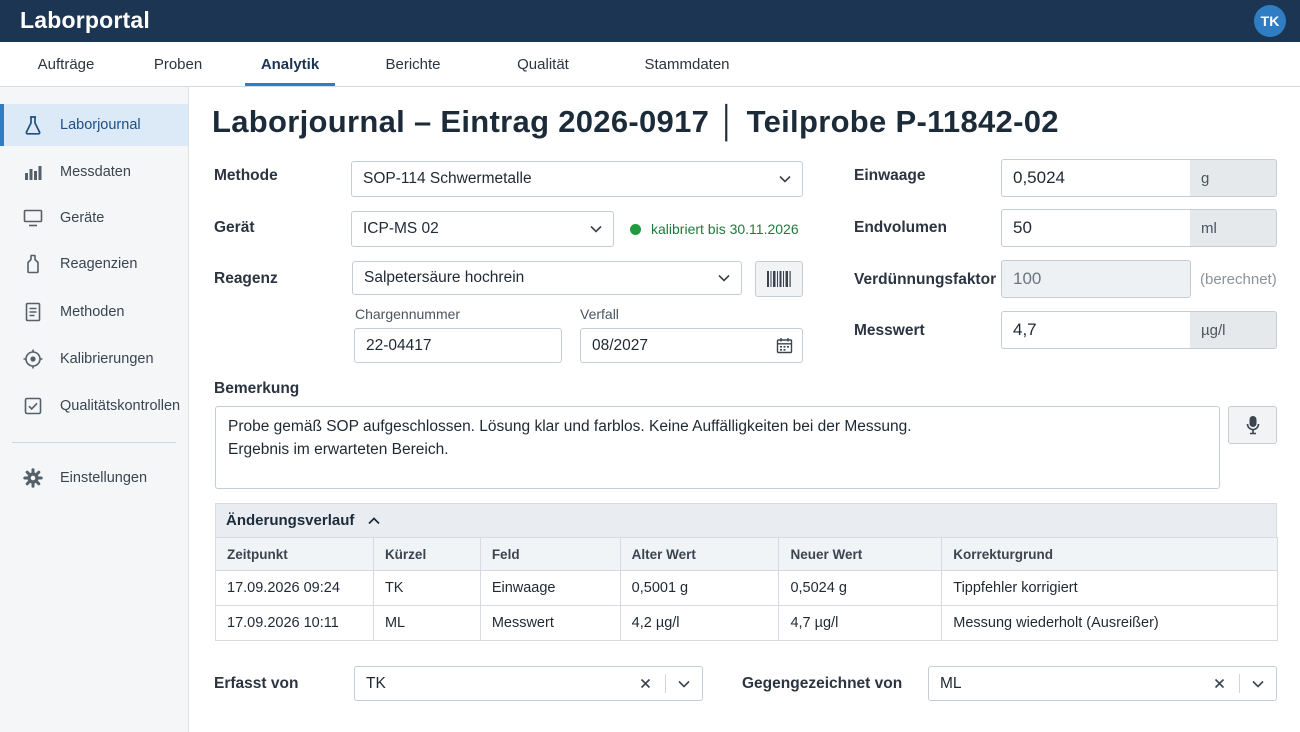 This screenshot has width=1300, height=732. I want to click on geraet-value: ICP-MS 02, so click(401, 228).